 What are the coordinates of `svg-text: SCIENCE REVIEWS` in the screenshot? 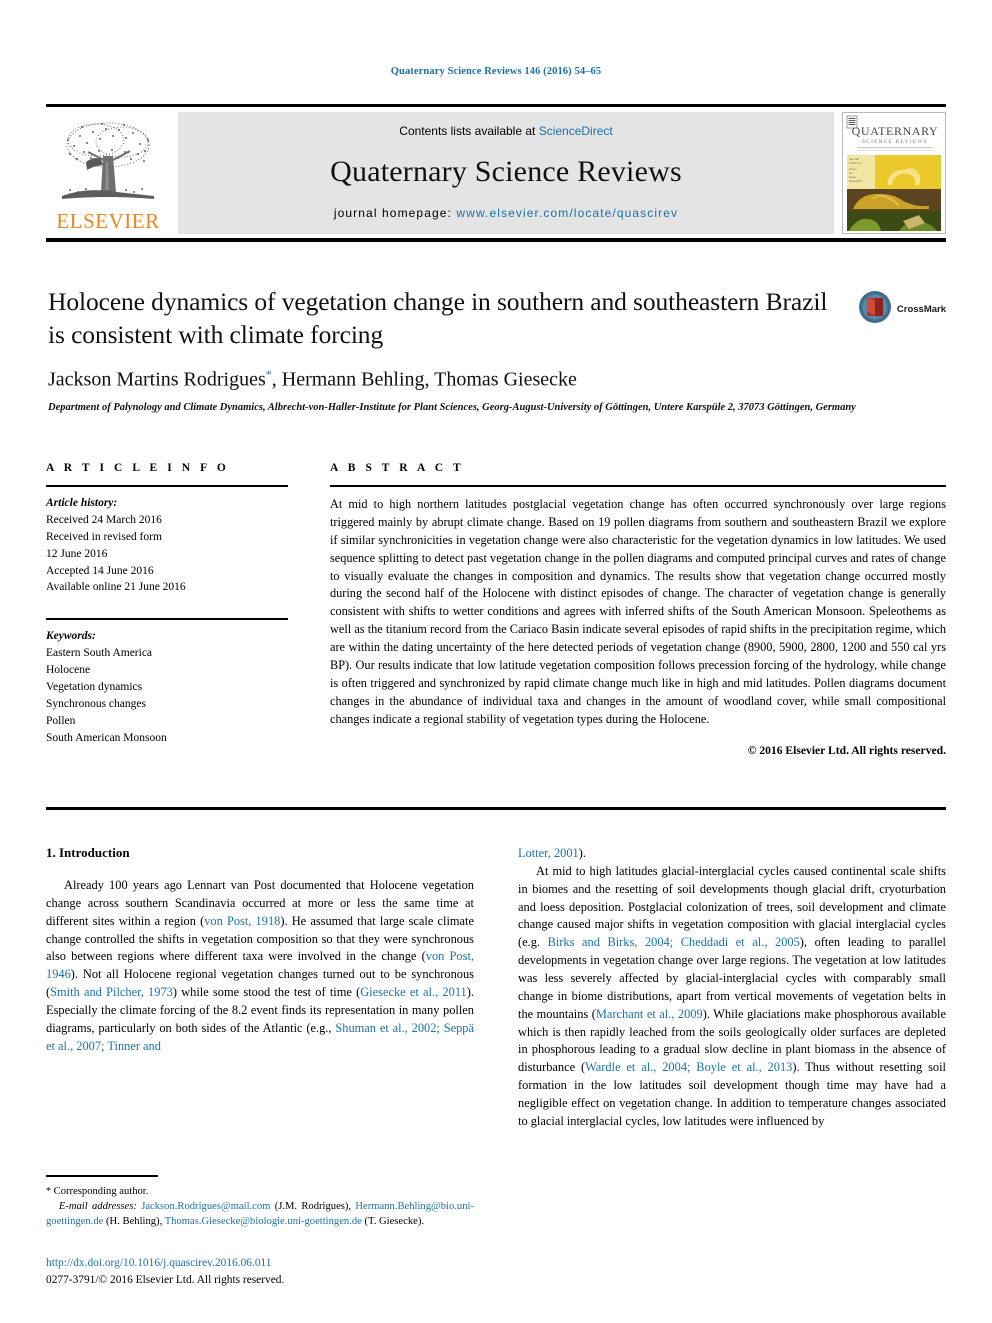 It's located at (895, 142).